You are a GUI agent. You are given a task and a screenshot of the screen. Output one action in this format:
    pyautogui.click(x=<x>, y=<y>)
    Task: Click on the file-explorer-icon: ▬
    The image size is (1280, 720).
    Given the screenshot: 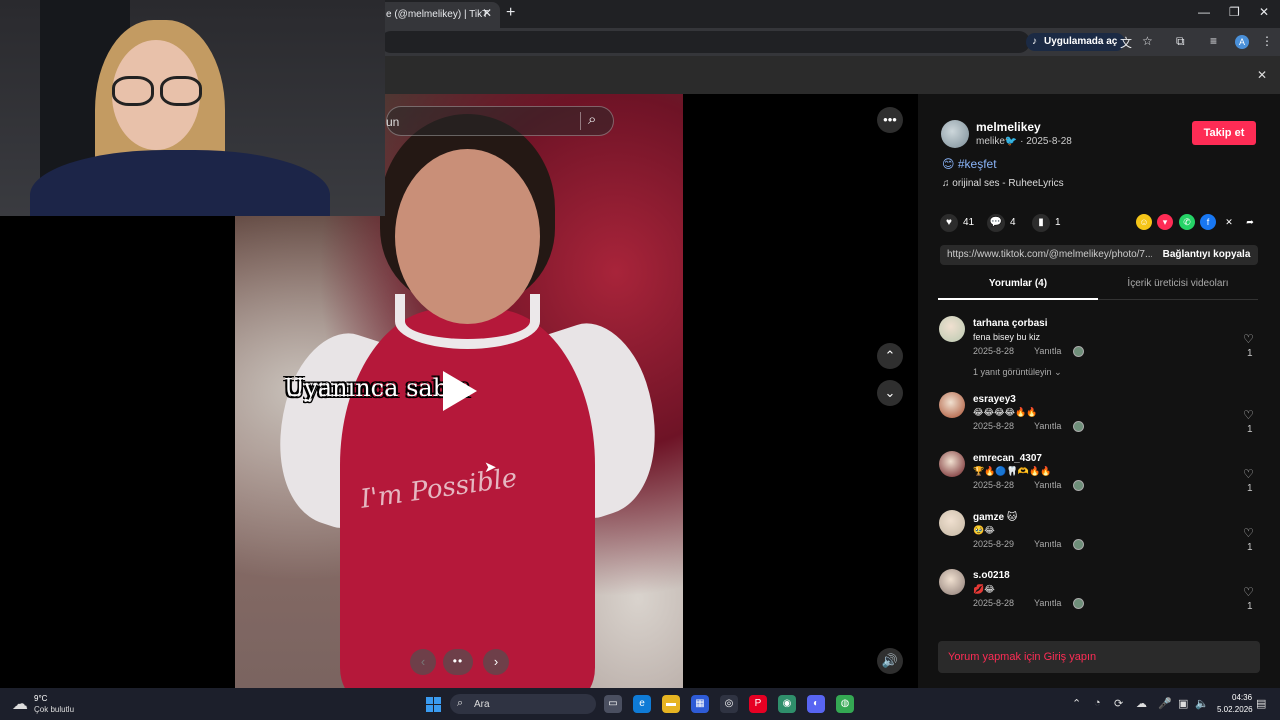 What is the action you would take?
    pyautogui.click(x=671, y=704)
    